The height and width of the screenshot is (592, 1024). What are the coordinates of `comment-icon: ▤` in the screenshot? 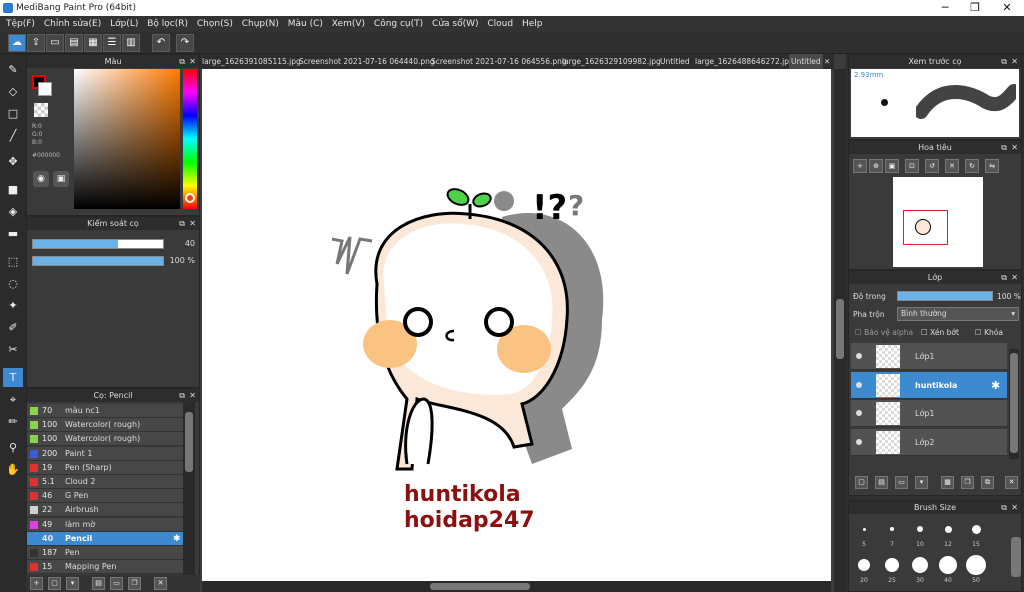 It's located at (74, 43).